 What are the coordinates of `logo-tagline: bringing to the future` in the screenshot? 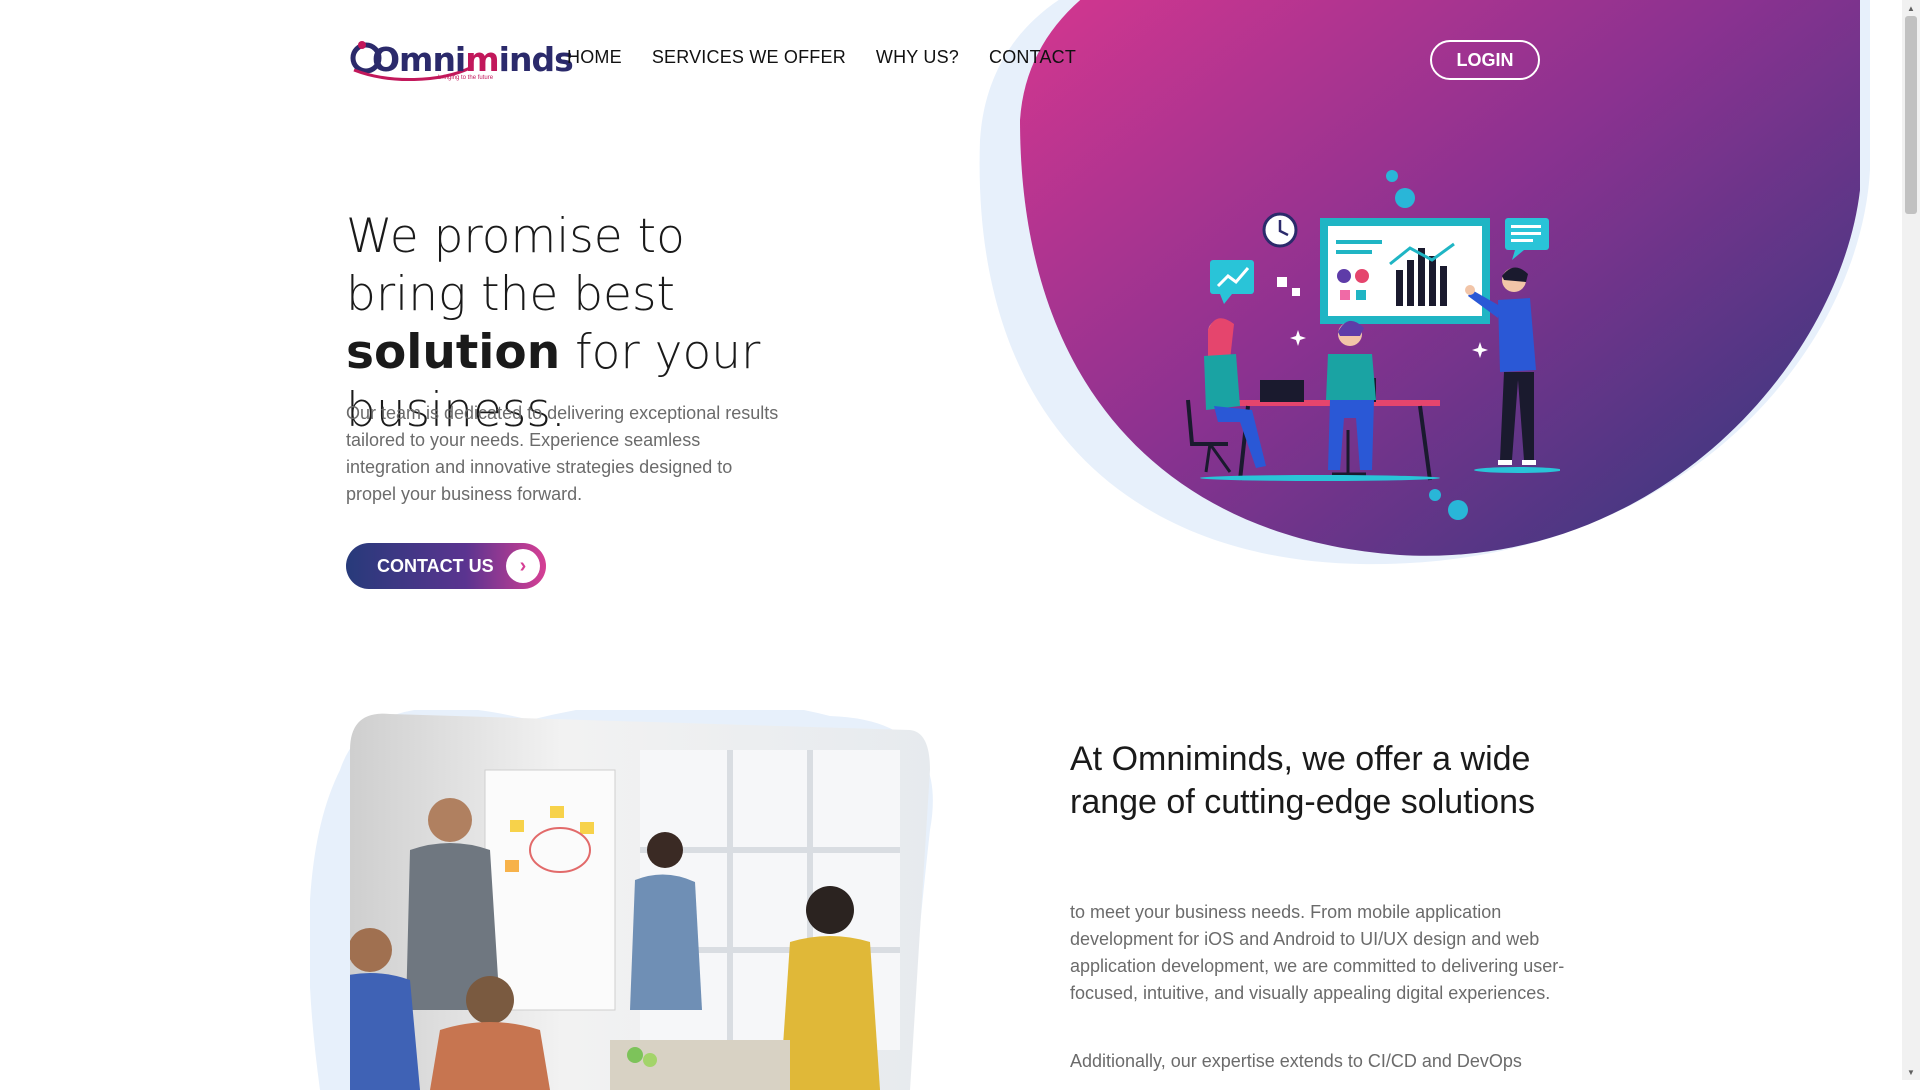 It's located at (466, 78).